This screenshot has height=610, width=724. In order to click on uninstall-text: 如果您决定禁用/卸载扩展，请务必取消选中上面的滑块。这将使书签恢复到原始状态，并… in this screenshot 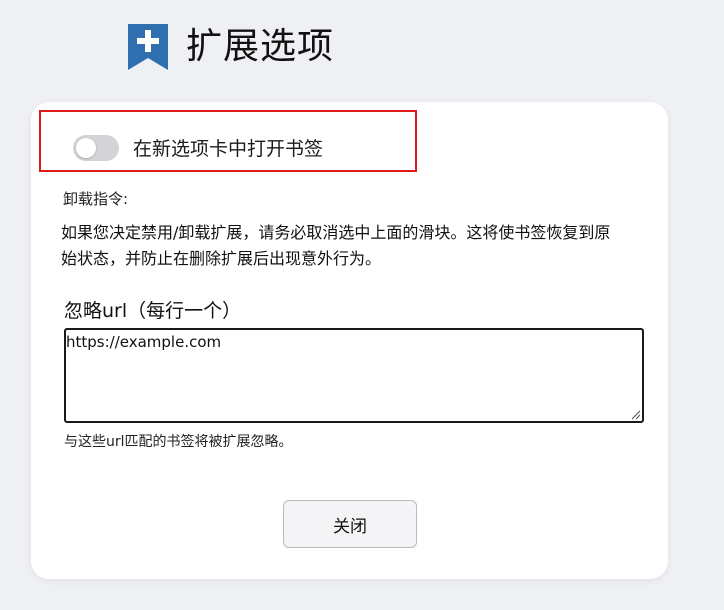, I will do `click(336, 245)`.